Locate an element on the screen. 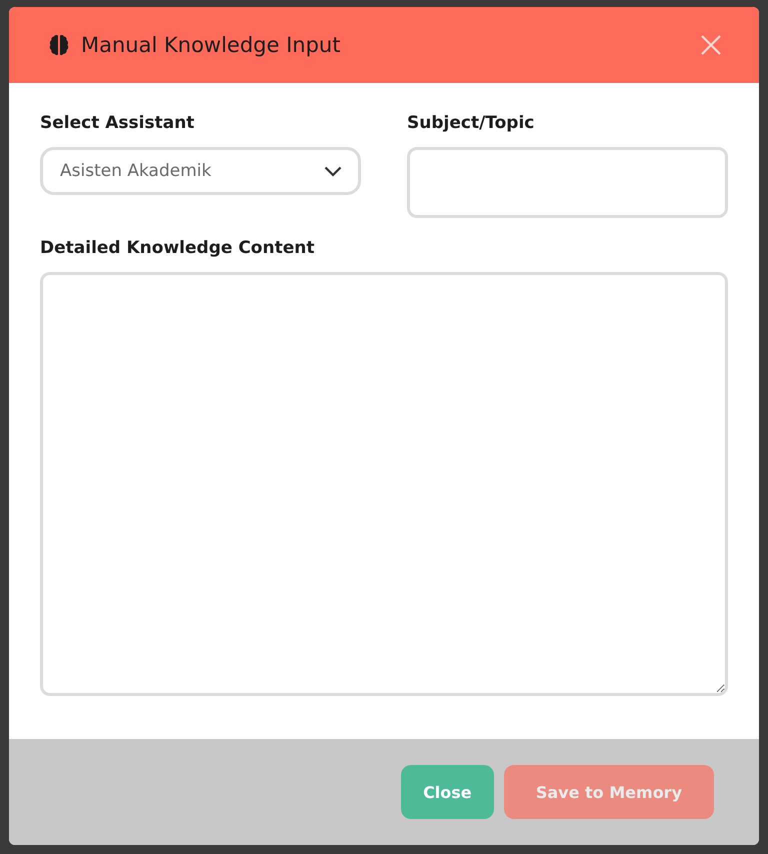 The height and width of the screenshot is (854, 768). close-icon is located at coordinates (711, 45).